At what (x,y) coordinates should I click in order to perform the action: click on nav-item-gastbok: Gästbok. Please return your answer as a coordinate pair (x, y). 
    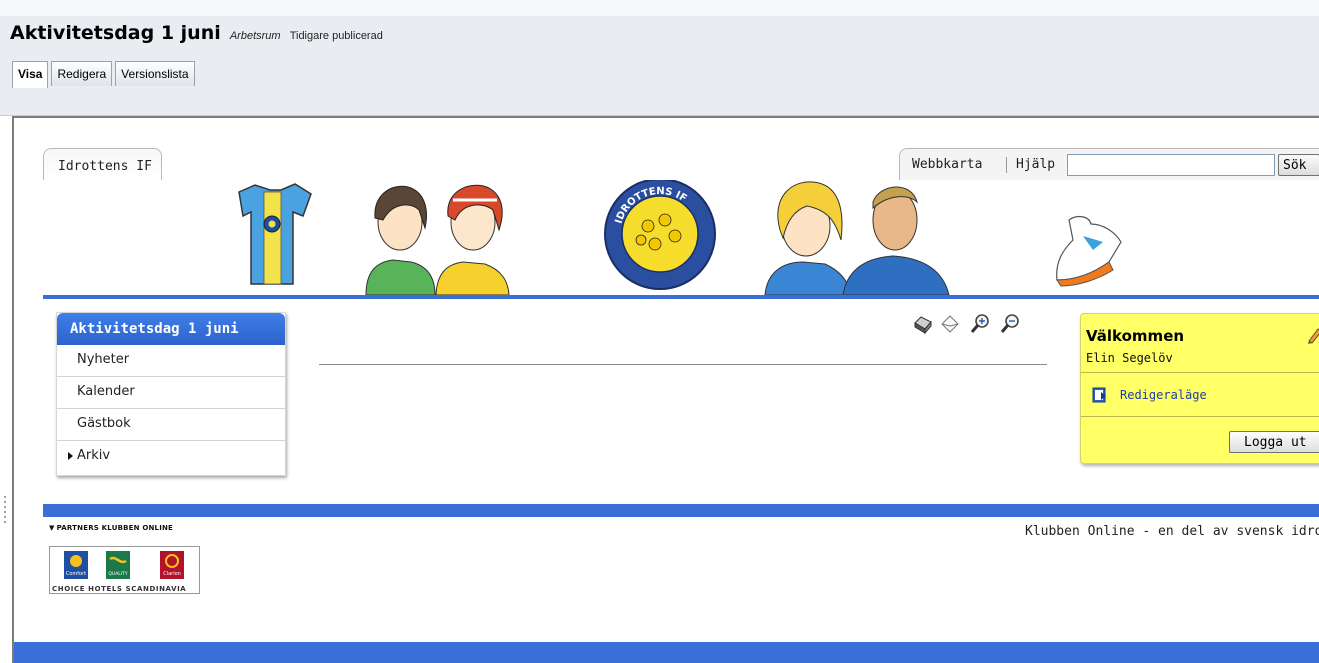
    Looking at the image, I should click on (171, 425).